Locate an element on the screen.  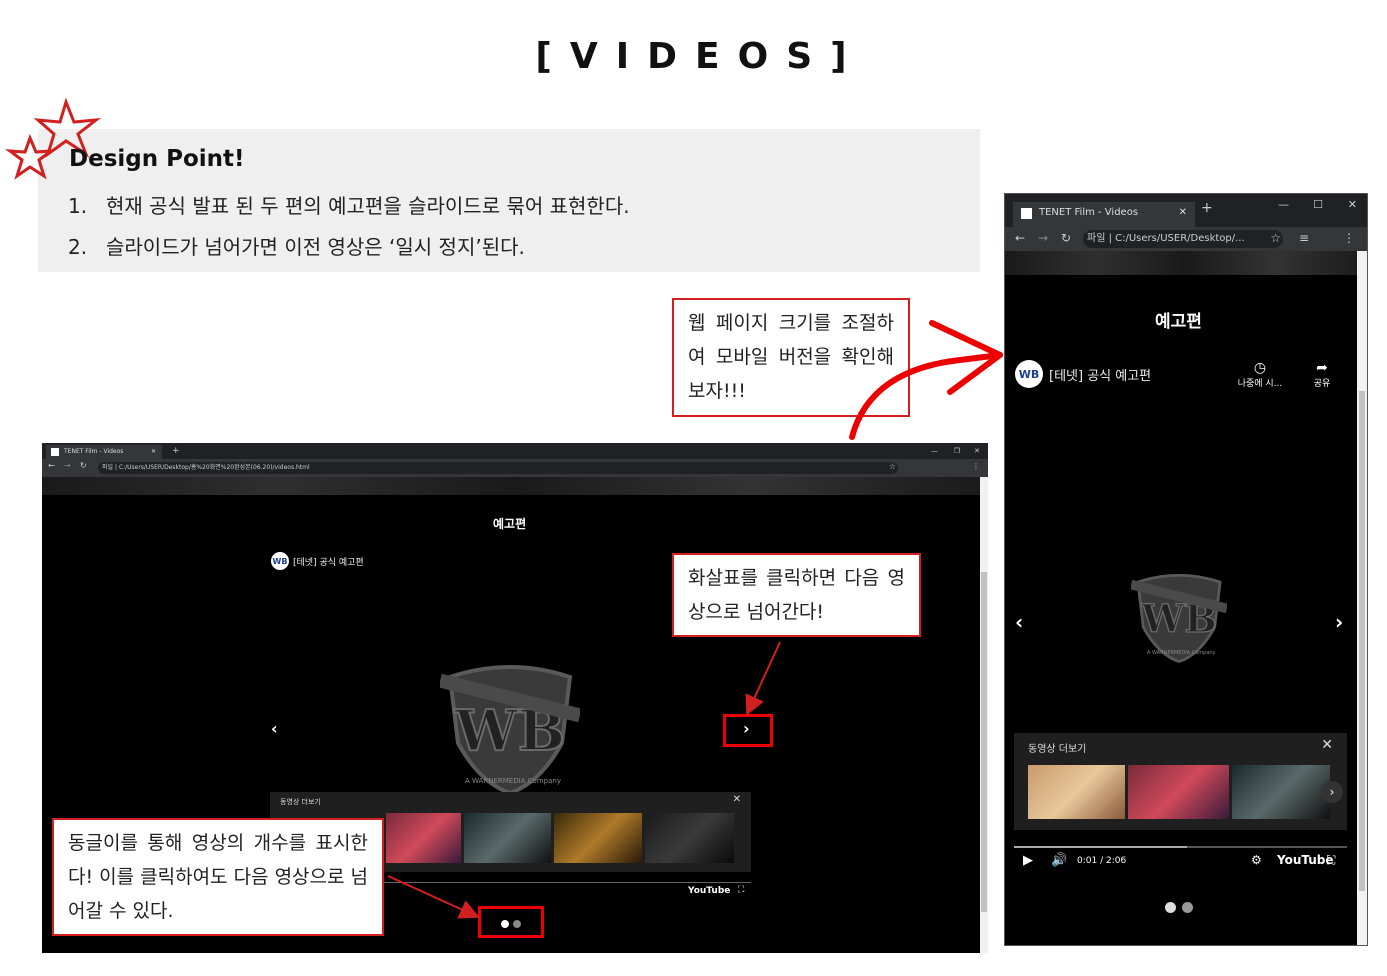
clock-icon: ◷ is located at coordinates (1260, 368).